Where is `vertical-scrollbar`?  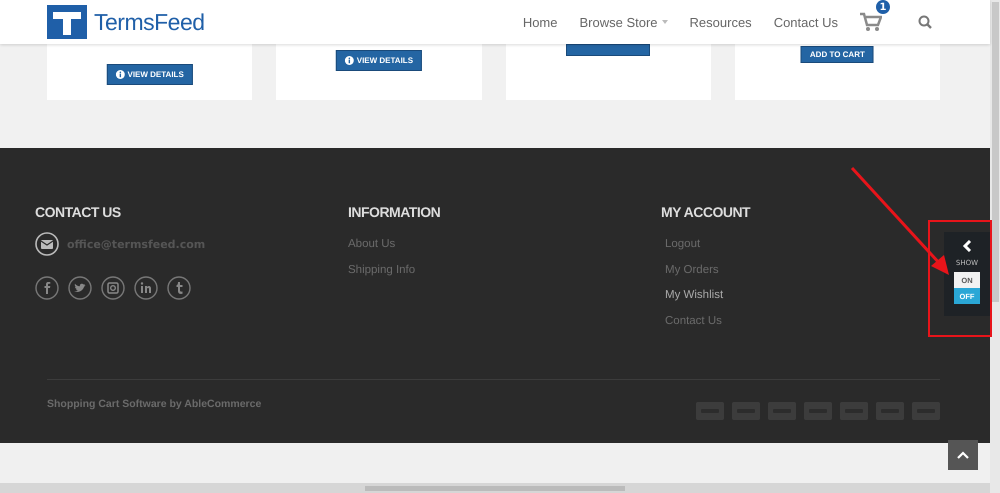 vertical-scrollbar is located at coordinates (995, 246).